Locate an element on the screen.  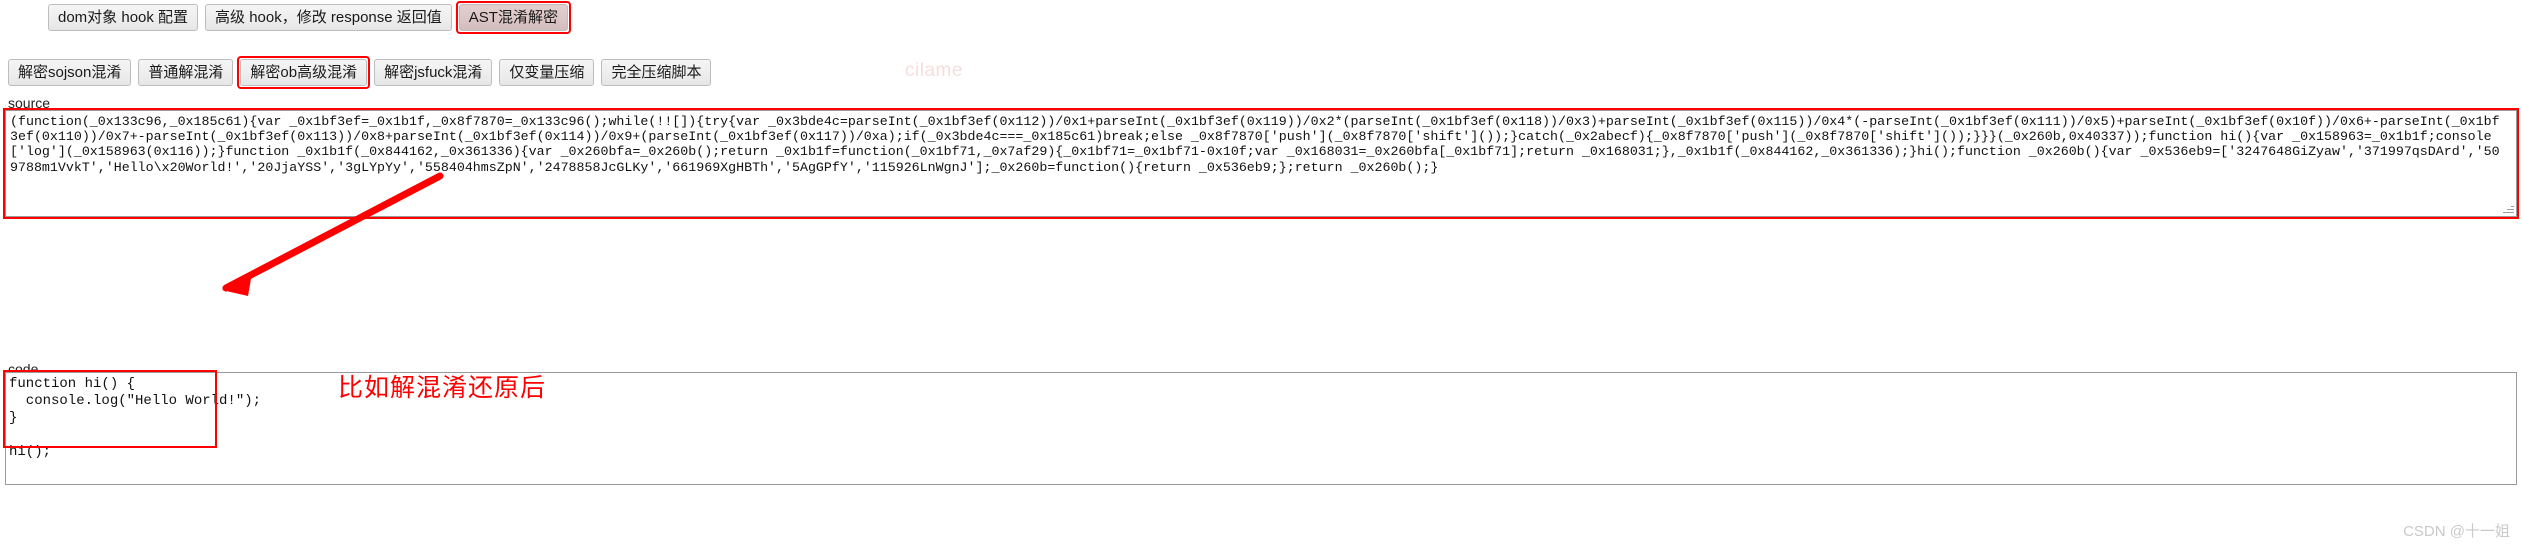
cilame-watermark: cilame is located at coordinates (934, 70).